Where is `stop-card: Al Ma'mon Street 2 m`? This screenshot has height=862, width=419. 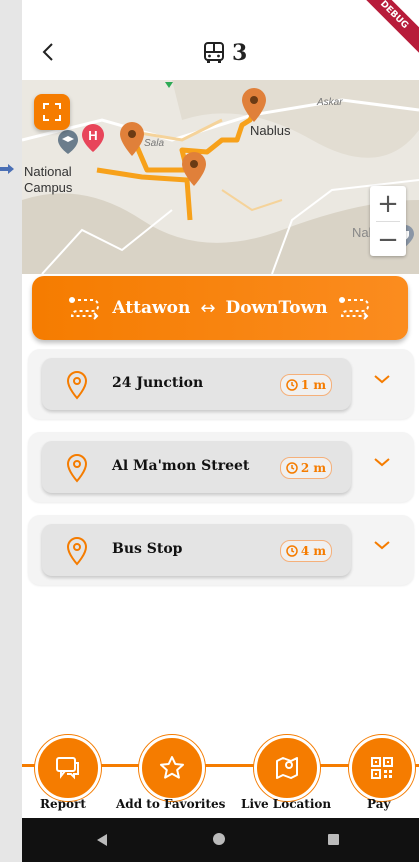
stop-card: Al Ma'mon Street 2 m is located at coordinates (196, 467).